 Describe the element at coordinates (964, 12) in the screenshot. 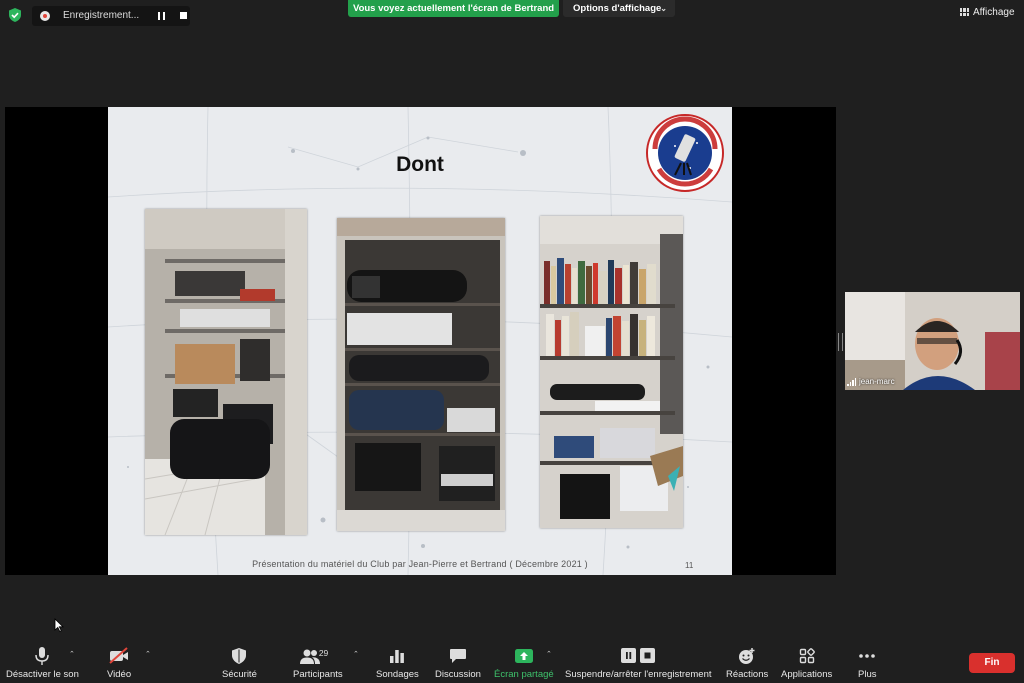

I see `grid-view-icon` at that location.